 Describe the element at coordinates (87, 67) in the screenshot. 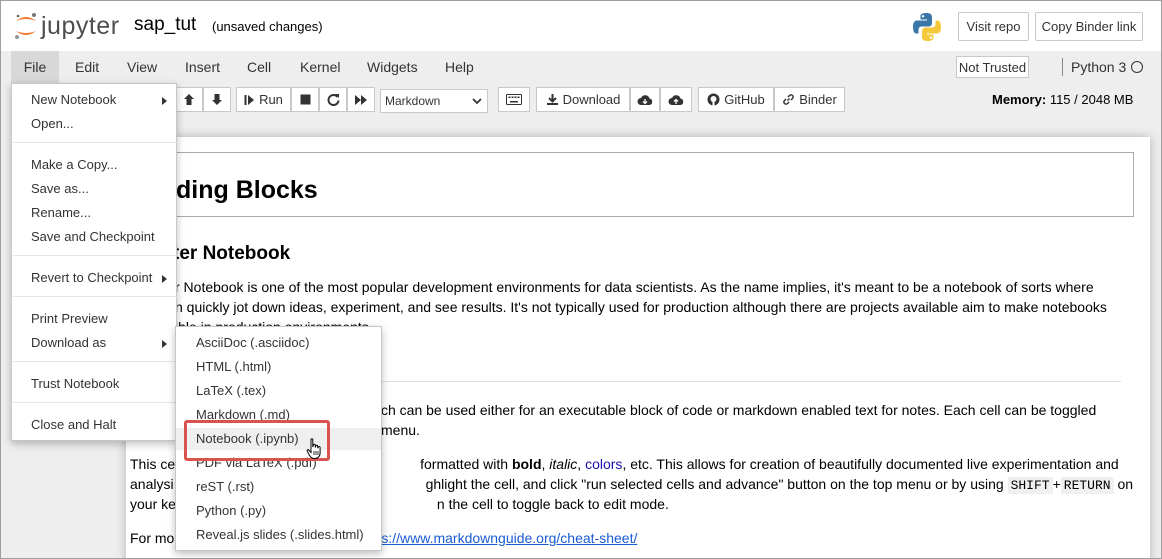

I see `menu-edit: Edit` at that location.